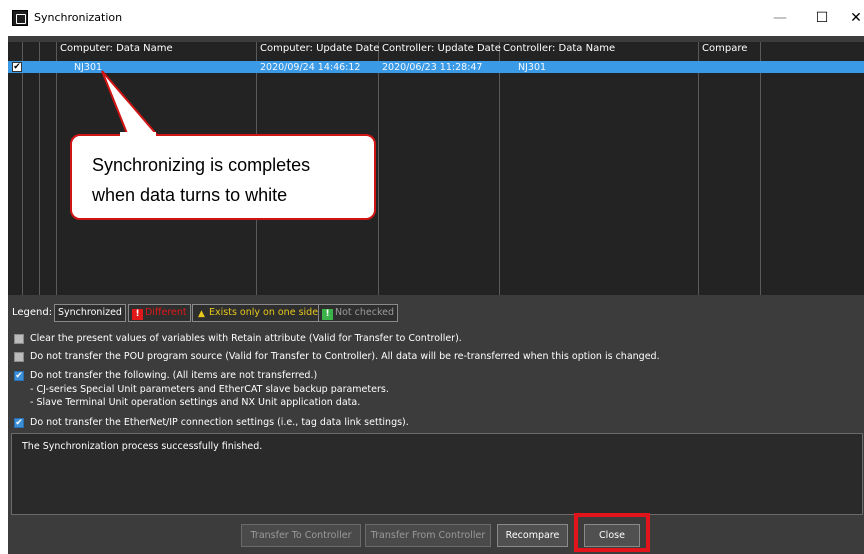 The image size is (864, 554). I want to click on callout-line-2: when data turns to white, so click(190, 195).